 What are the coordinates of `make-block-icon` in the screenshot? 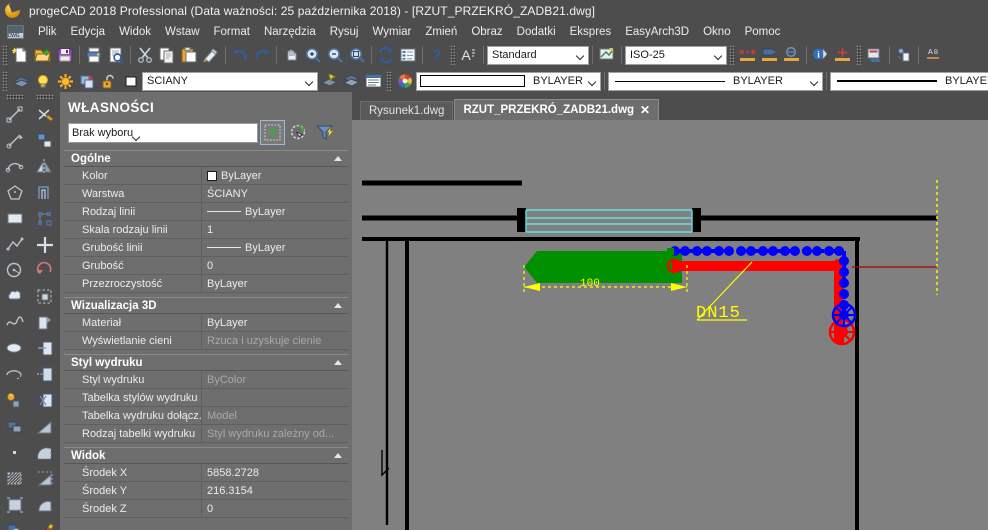 It's located at (15, 427).